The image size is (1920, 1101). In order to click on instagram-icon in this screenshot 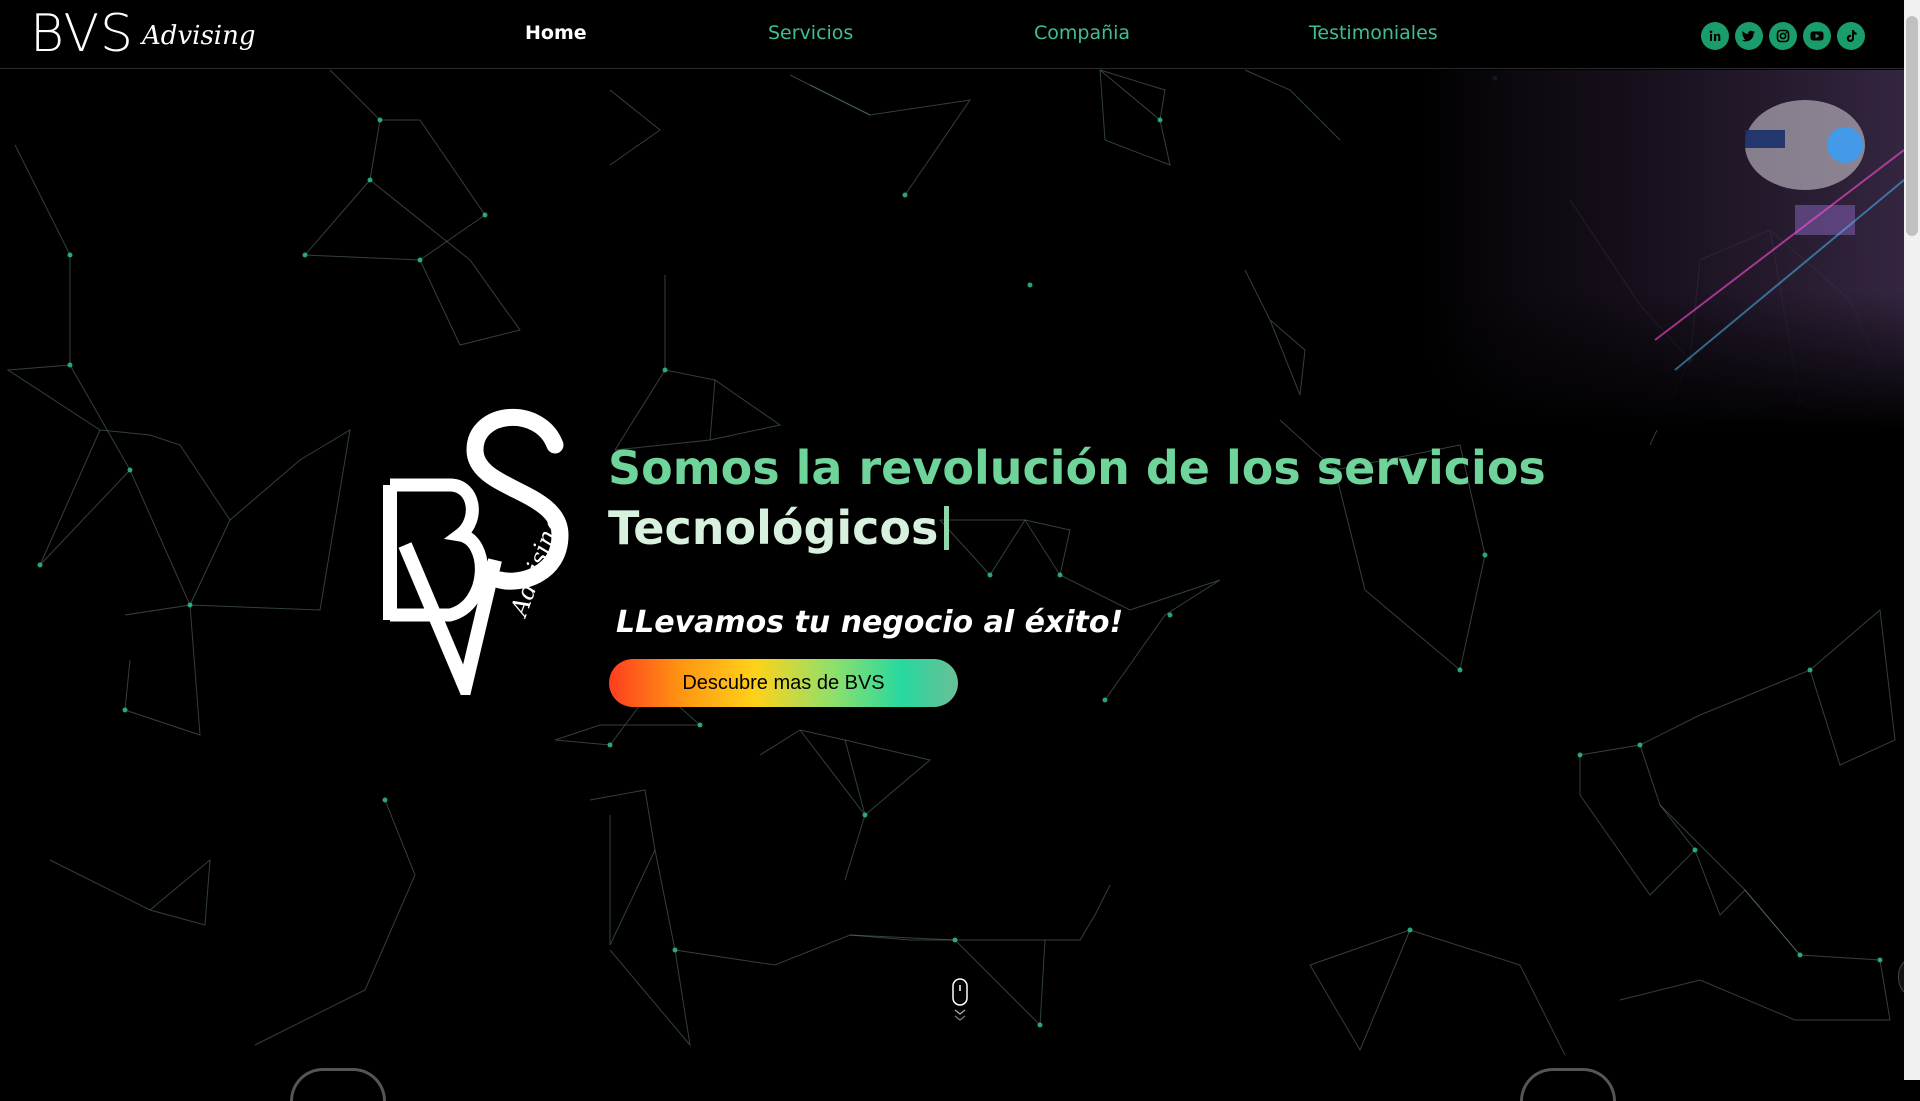, I will do `click(1783, 36)`.